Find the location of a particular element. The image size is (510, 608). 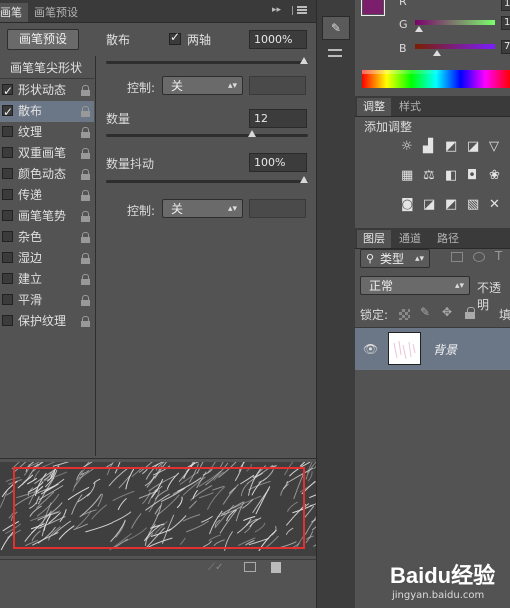

brush-setting-item: 画笔笔势 is located at coordinates (47, 216).